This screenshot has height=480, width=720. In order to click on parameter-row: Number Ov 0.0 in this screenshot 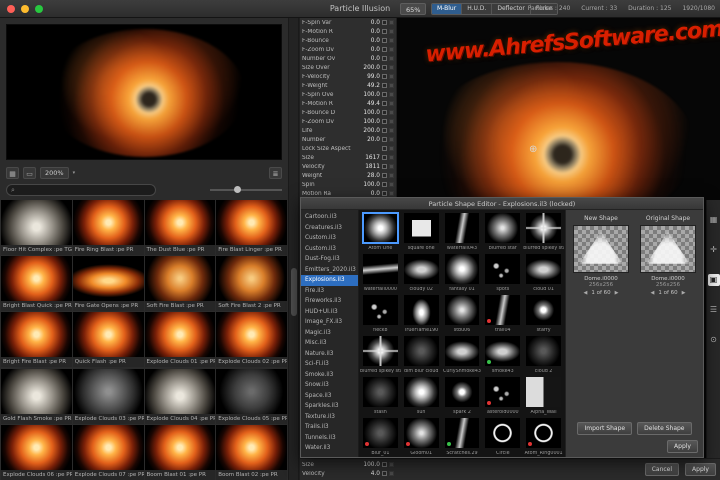, I will do `click(348, 58)`.